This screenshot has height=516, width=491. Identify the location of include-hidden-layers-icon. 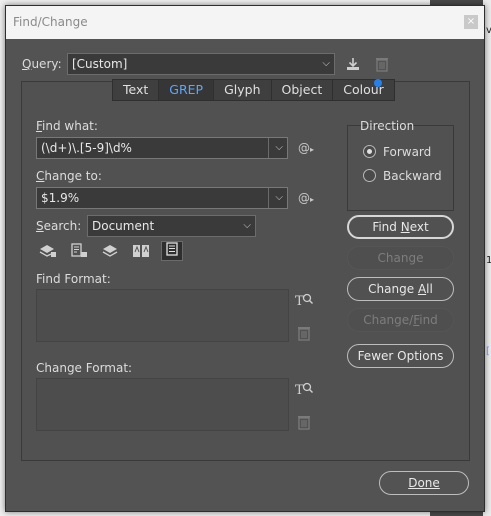
(110, 251).